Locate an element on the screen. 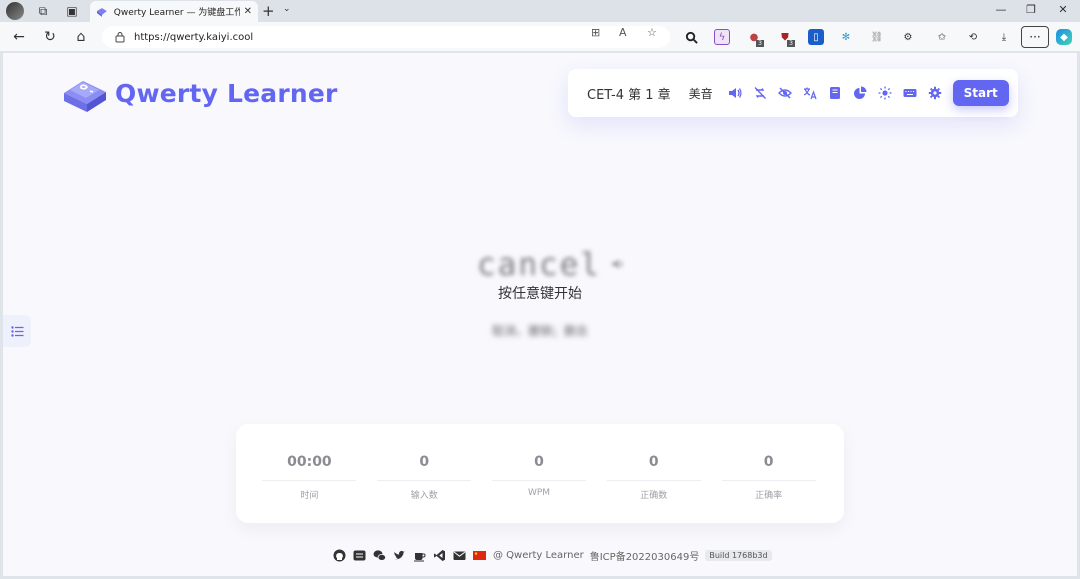 Image resolution: width=1080 pixels, height=579 pixels. stat-input-count: 0 输入数 is located at coordinates (424, 473).